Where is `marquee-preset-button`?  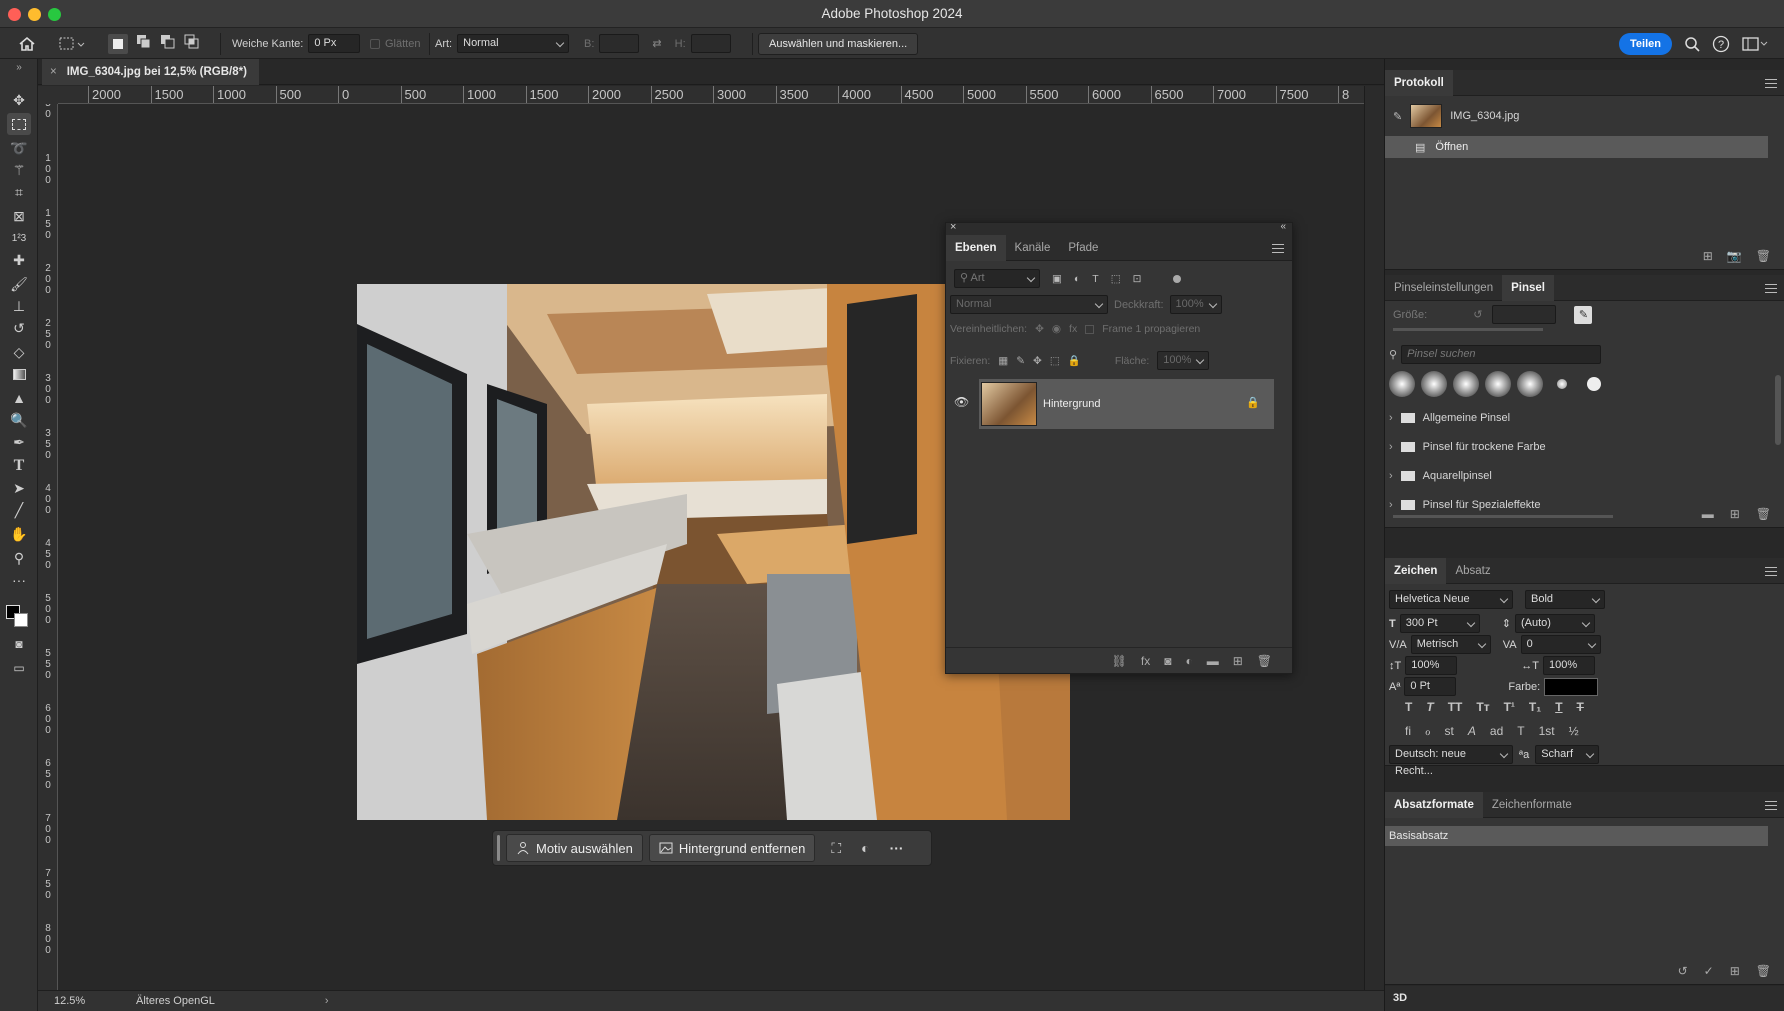 marquee-preset-button is located at coordinates (72, 43).